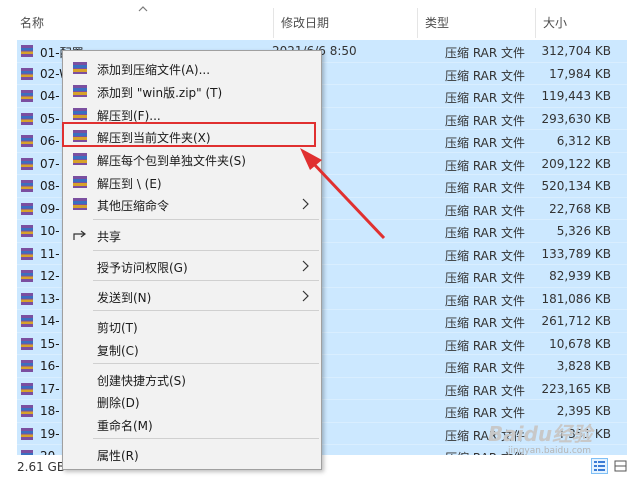 The image size is (637, 478). What do you see at coordinates (583, 366) in the screenshot?
I see `file-size: 3,828 KB` at bounding box center [583, 366].